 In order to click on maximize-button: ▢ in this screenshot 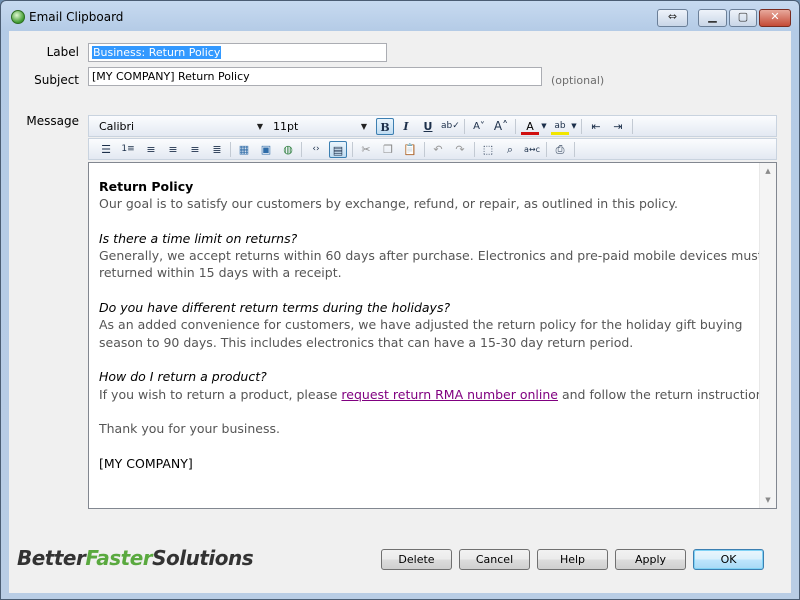, I will do `click(743, 18)`.